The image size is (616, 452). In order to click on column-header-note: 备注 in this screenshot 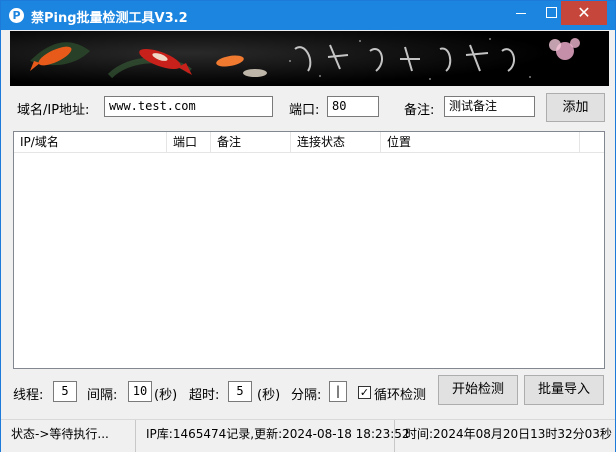, I will do `click(251, 142)`.